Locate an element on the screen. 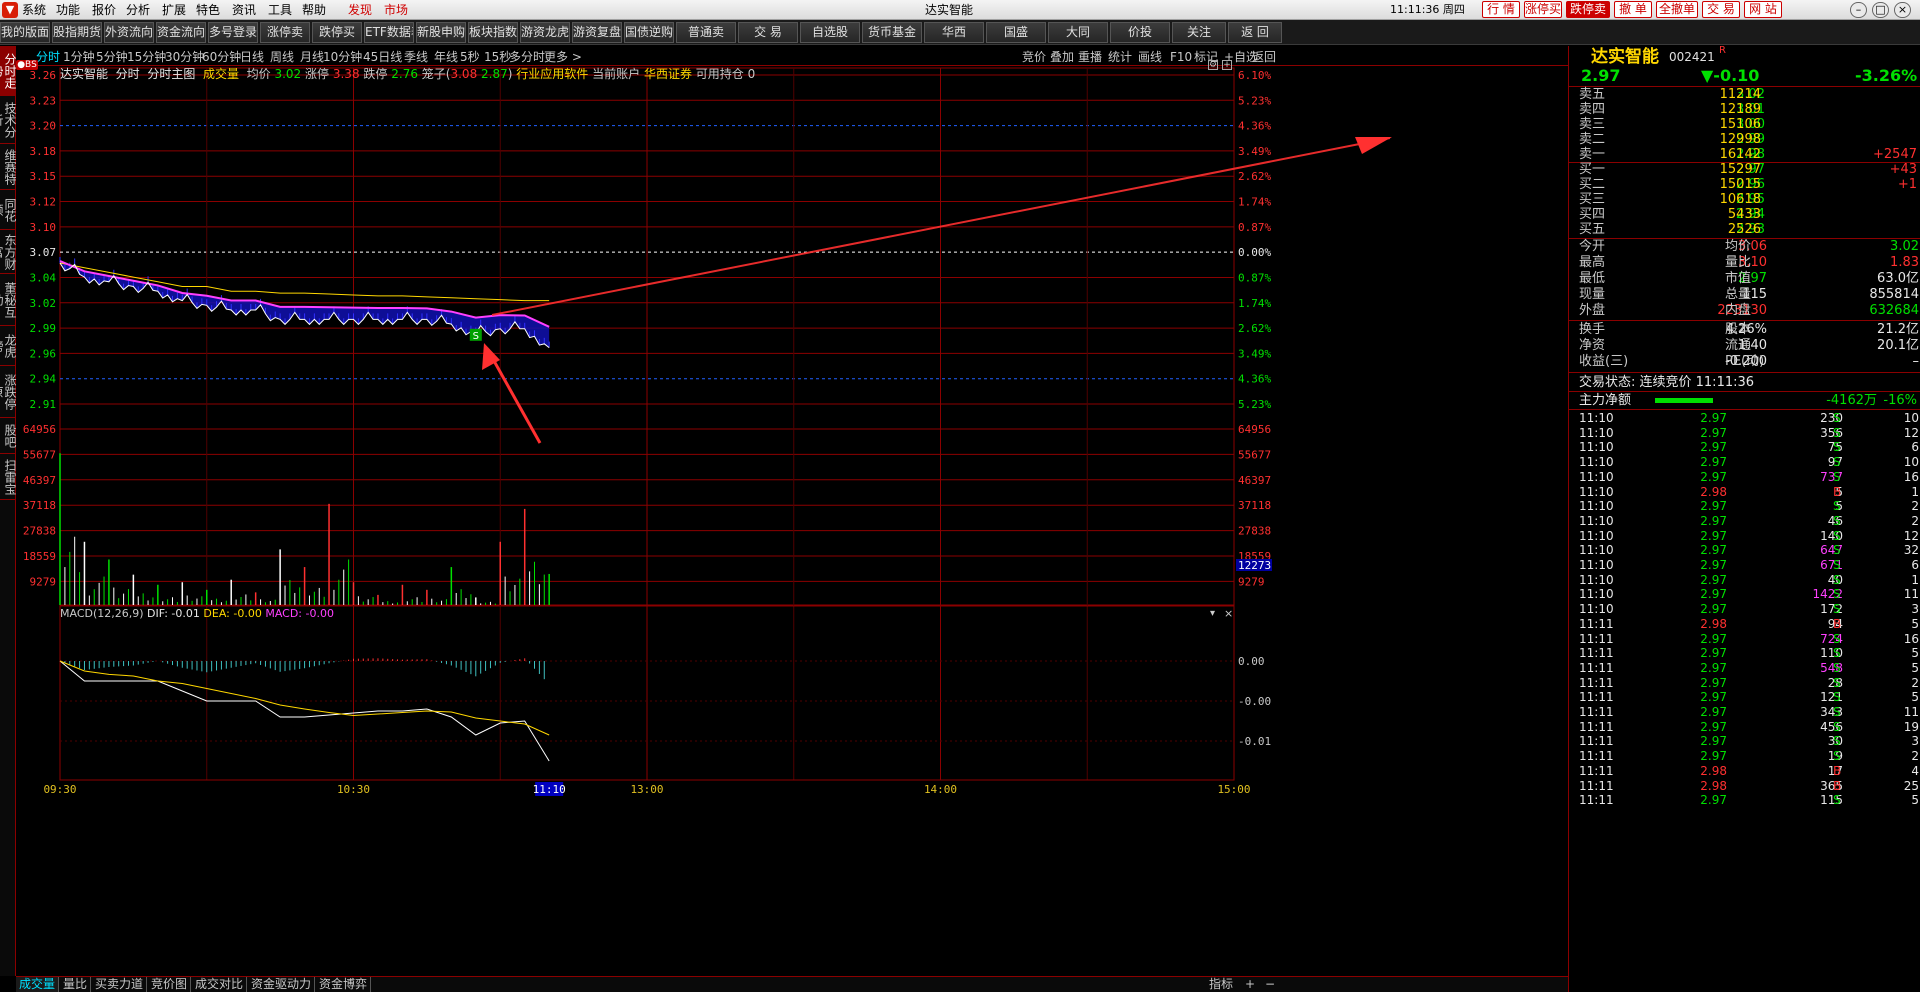  bottom-tab-2: 买卖力道 is located at coordinates (120, 984).